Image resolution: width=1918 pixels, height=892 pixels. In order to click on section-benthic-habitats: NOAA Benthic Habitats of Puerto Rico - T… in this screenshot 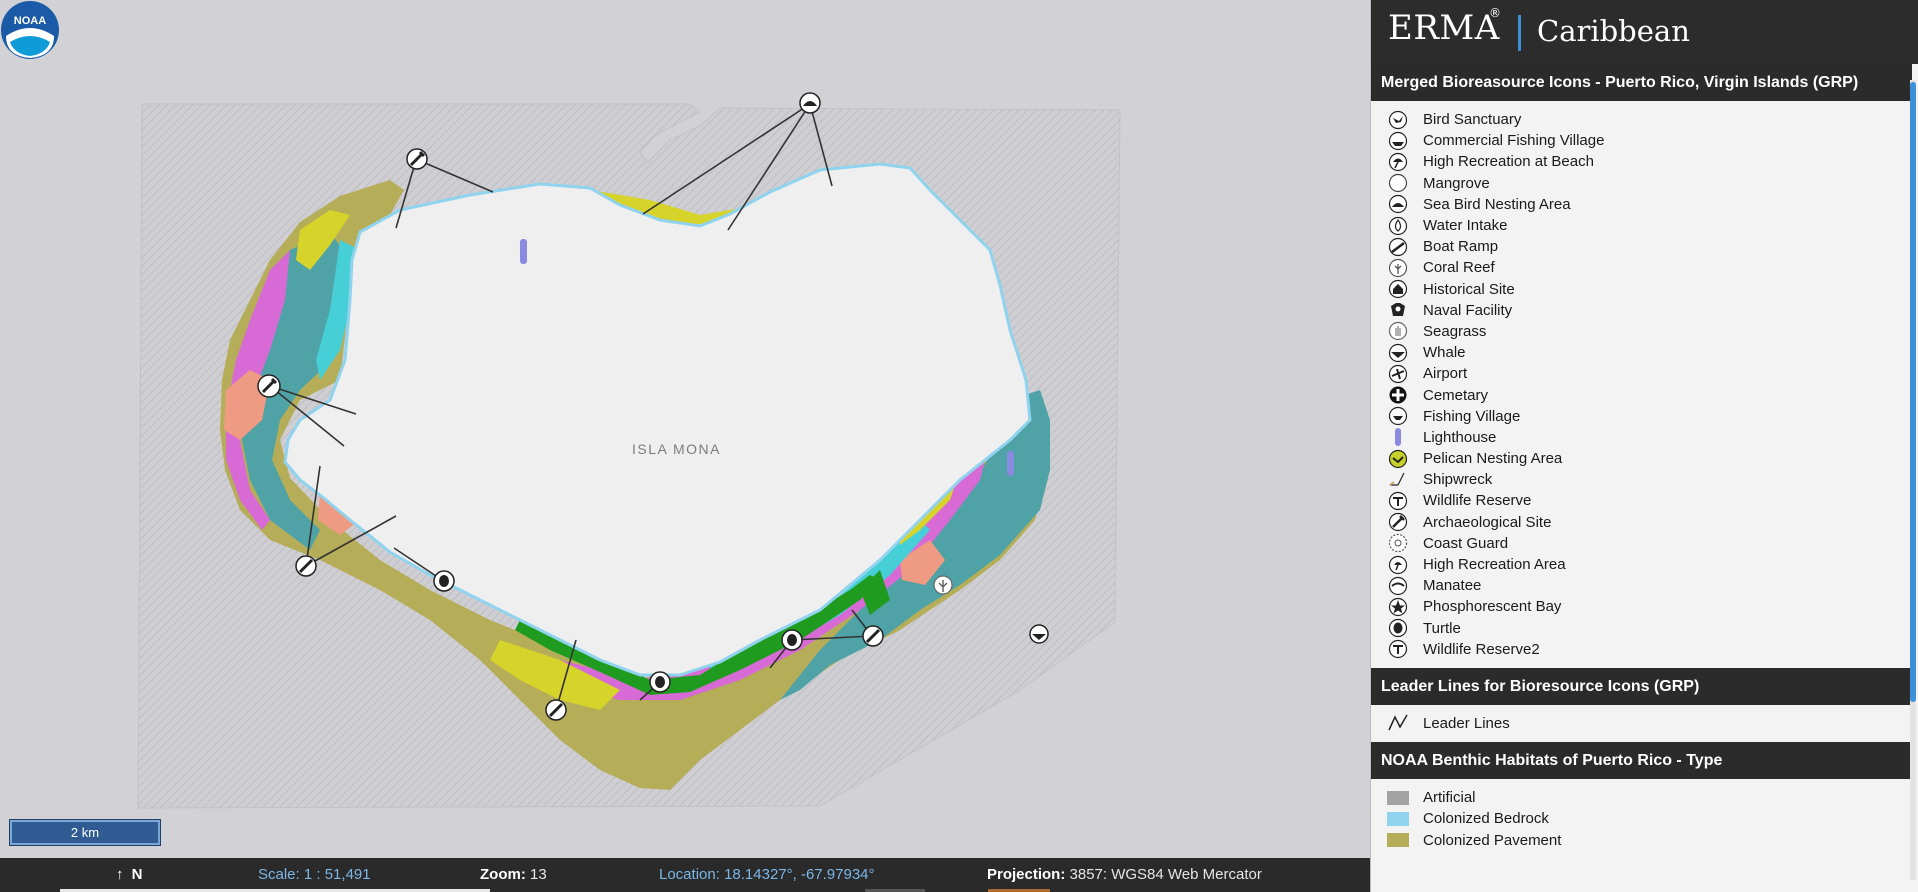, I will do `click(1641, 761)`.